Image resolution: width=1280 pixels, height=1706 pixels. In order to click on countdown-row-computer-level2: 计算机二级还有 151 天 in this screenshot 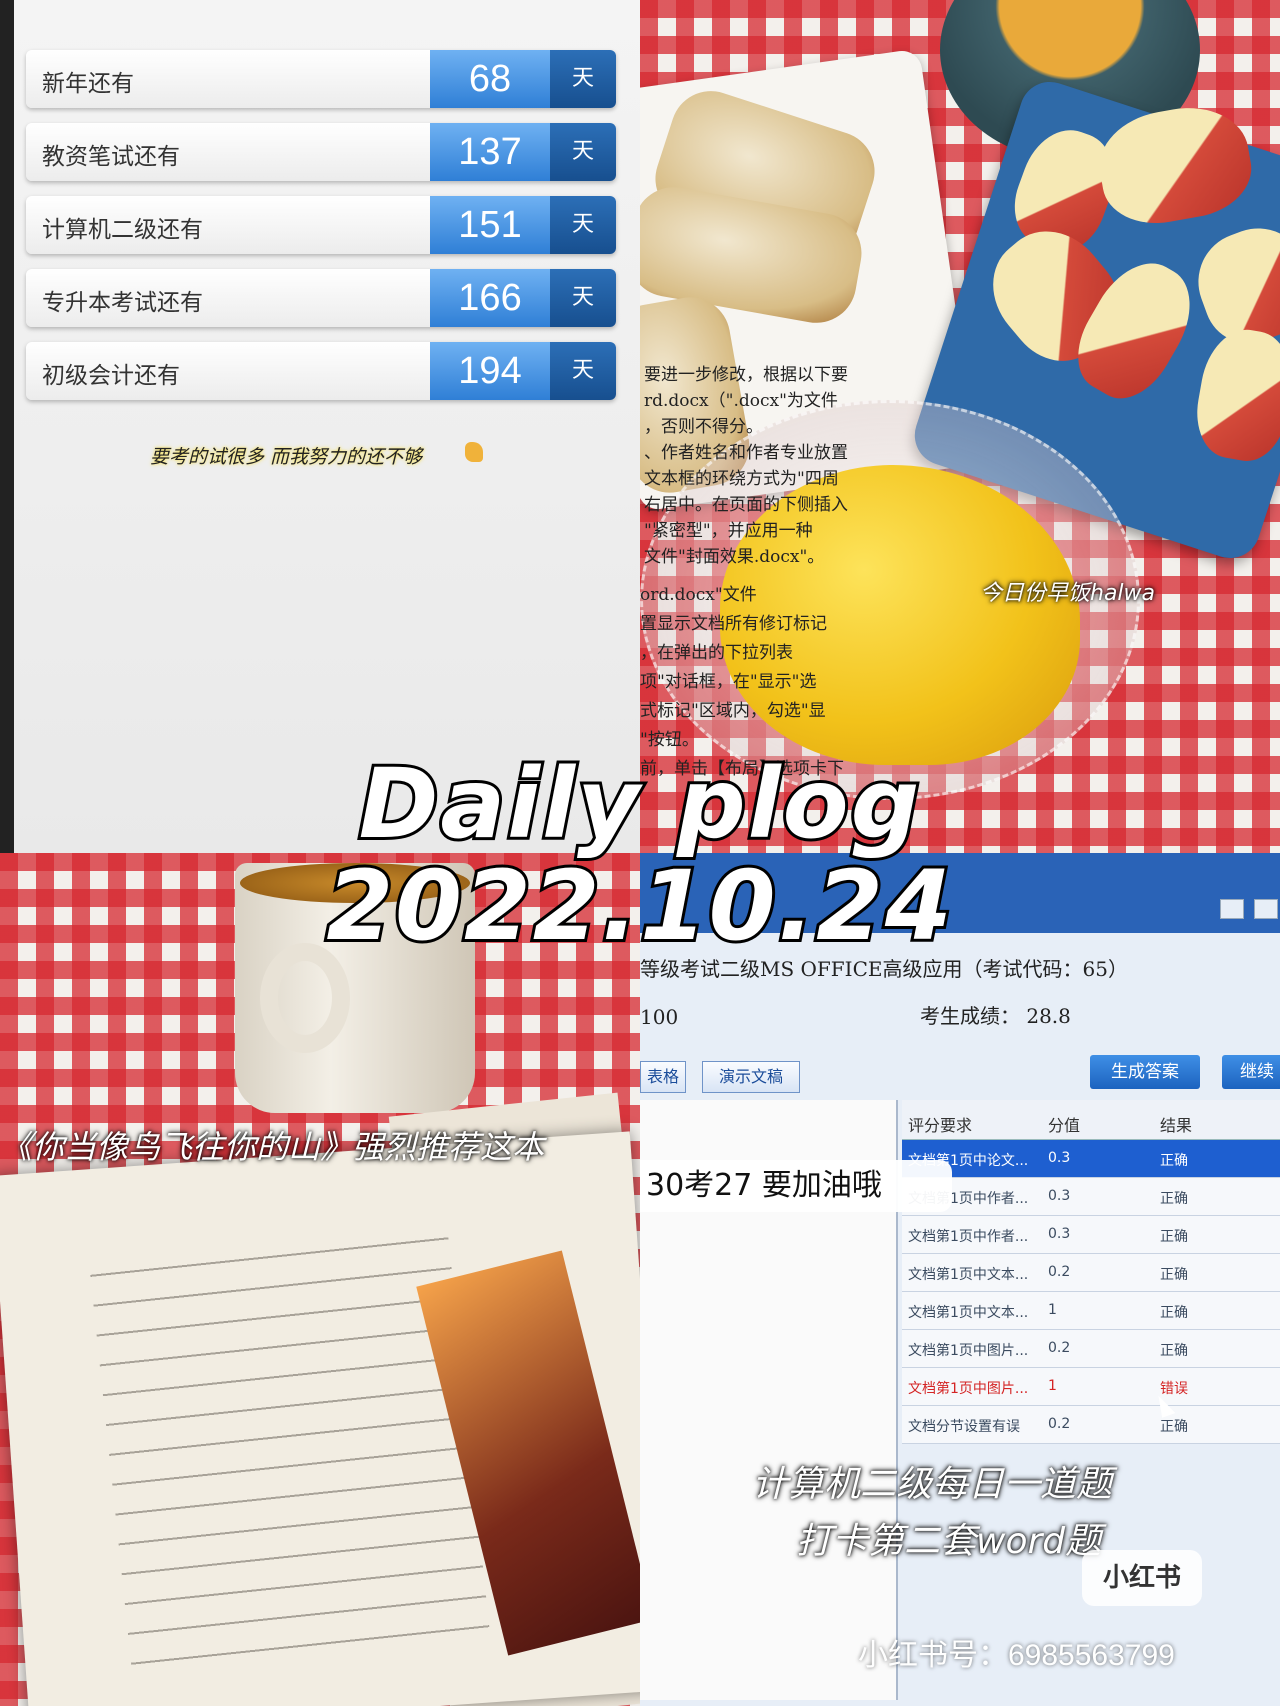, I will do `click(321, 225)`.